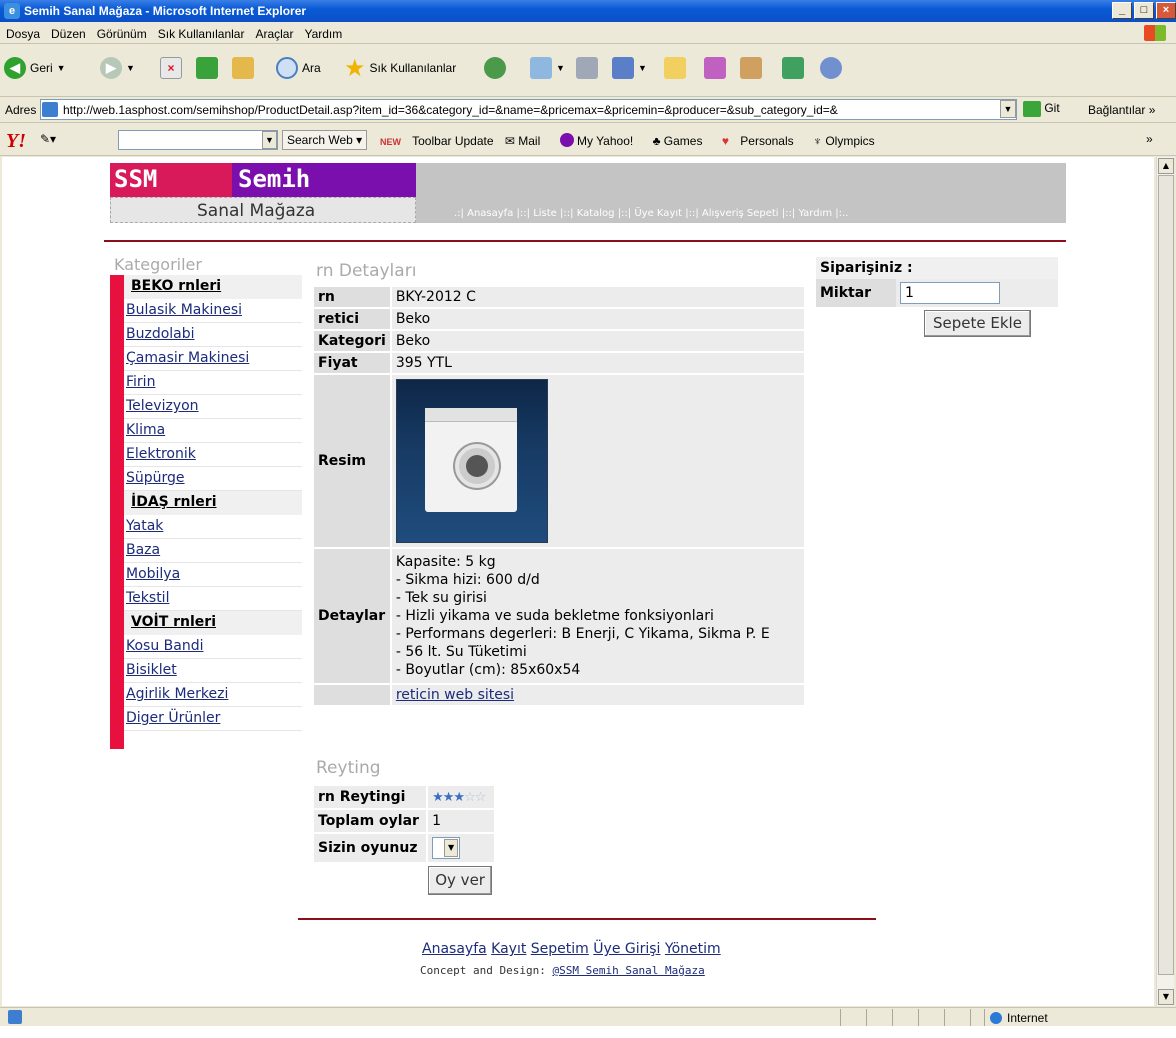 Image resolution: width=1176 pixels, height=1038 pixels. What do you see at coordinates (15, 68) in the screenshot?
I see `back-arrow-icon: ◀` at bounding box center [15, 68].